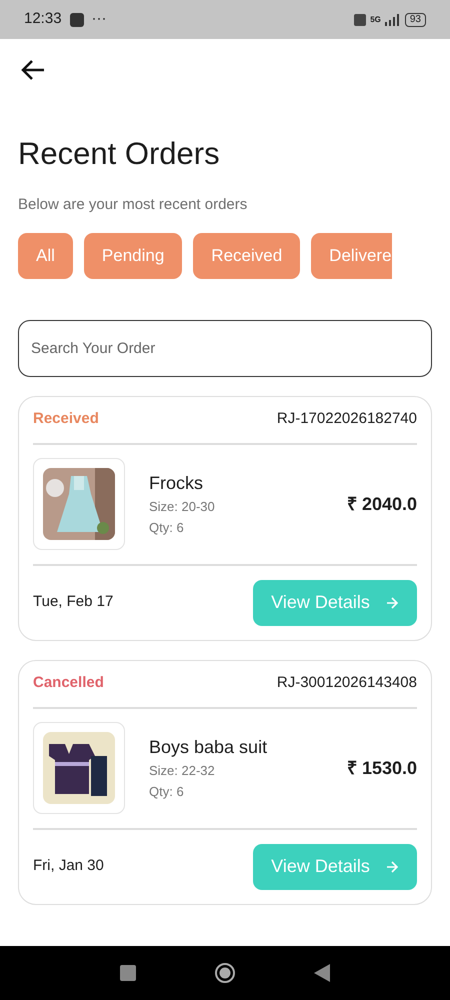  What do you see at coordinates (225, 348) in the screenshot?
I see `search-field: Search Your Order` at bounding box center [225, 348].